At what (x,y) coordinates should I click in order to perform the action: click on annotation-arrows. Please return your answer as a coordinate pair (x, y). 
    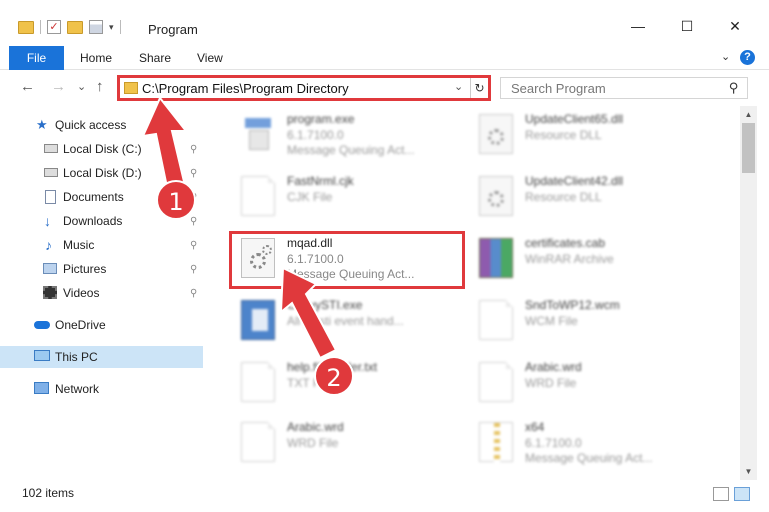
    Looking at the image, I should click on (239, 228).